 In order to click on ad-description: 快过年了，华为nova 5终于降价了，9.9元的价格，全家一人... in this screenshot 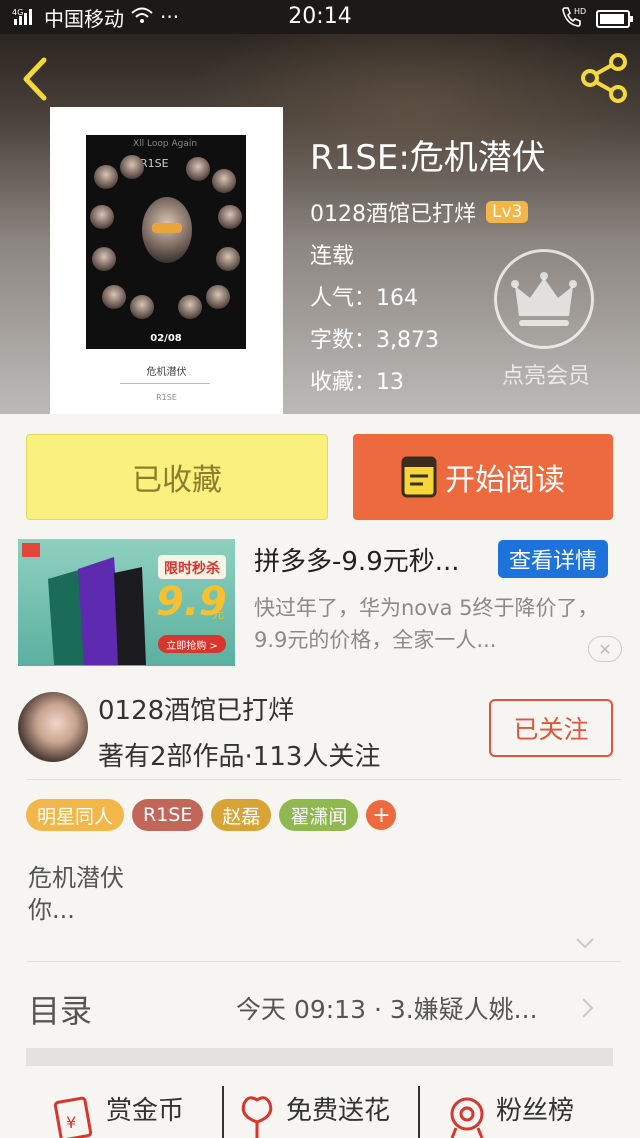, I will do `click(436, 624)`.